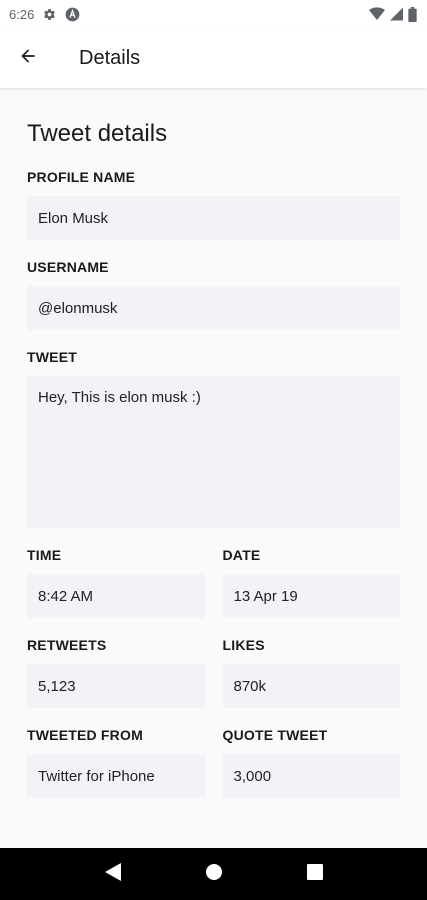 This screenshot has height=900, width=427. I want to click on username-label: USERNAME, so click(68, 267).